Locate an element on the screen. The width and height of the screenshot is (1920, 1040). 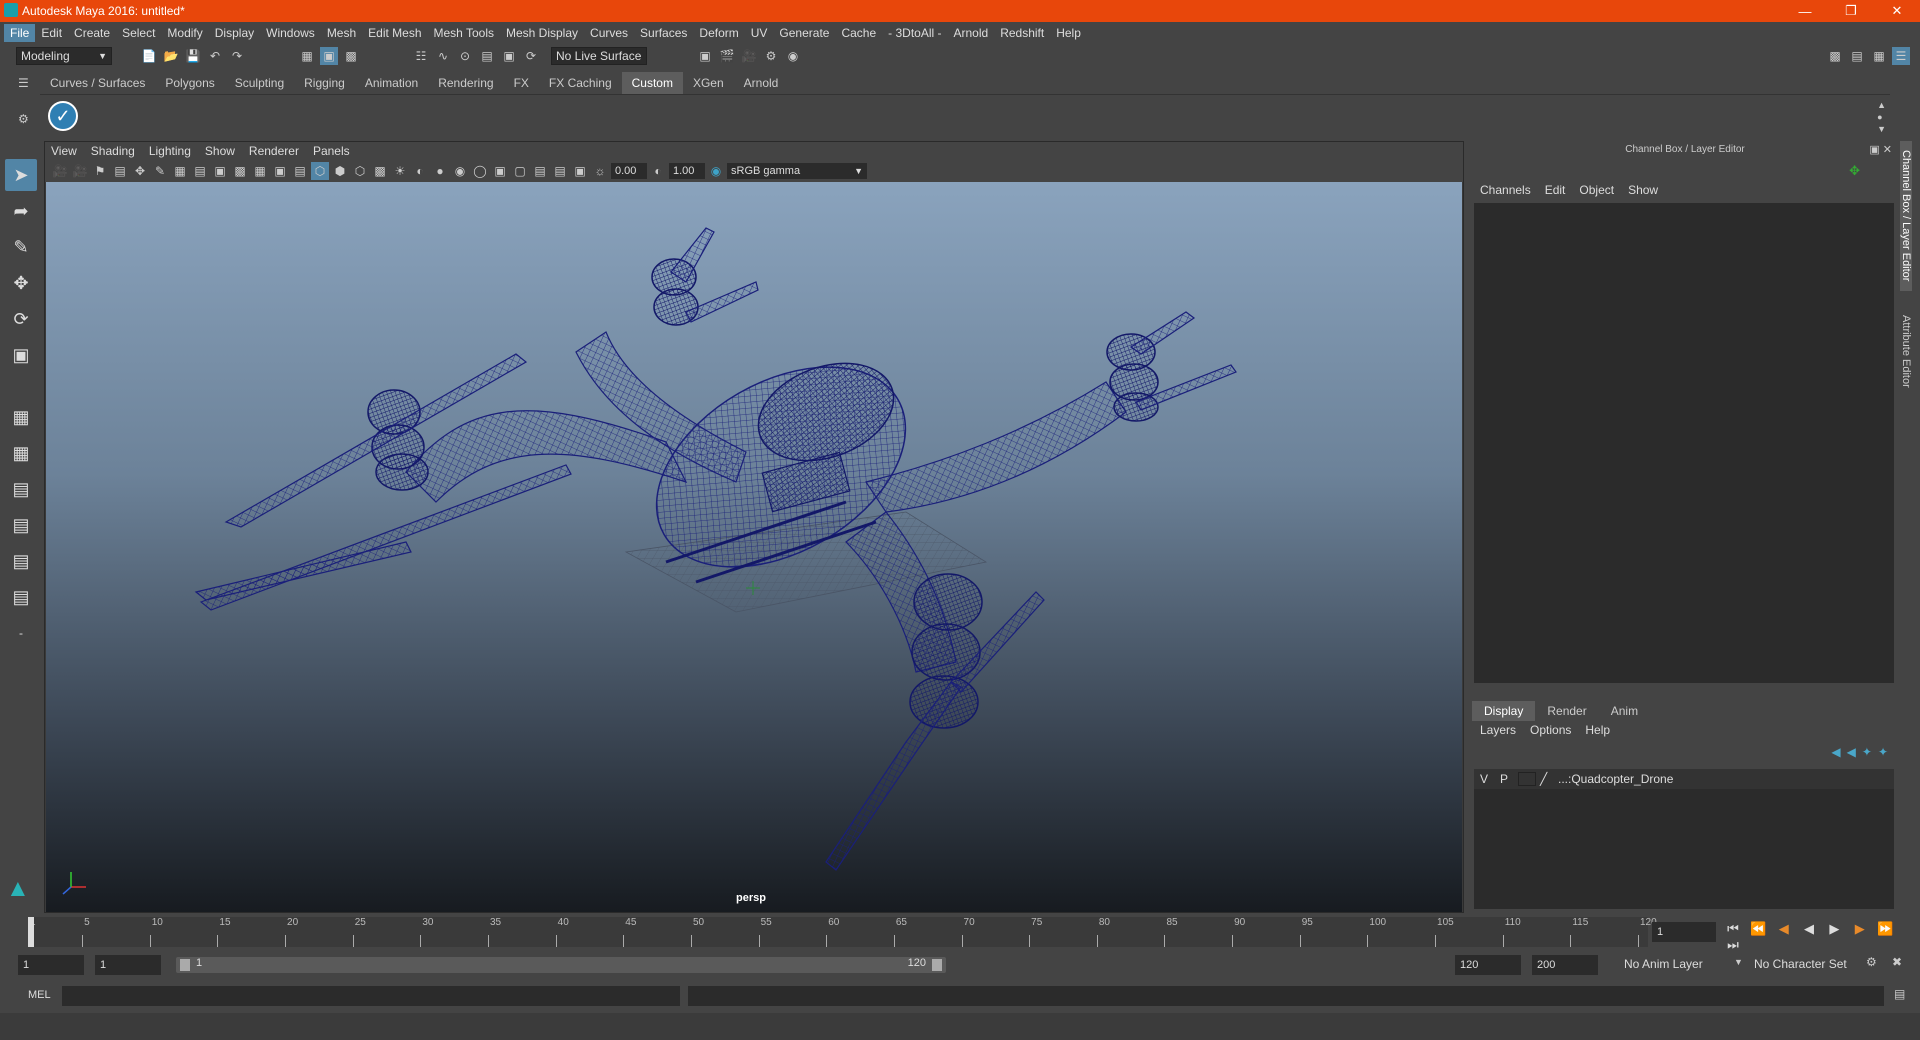
open-scene-icon: 📂 is located at coordinates (171, 56).